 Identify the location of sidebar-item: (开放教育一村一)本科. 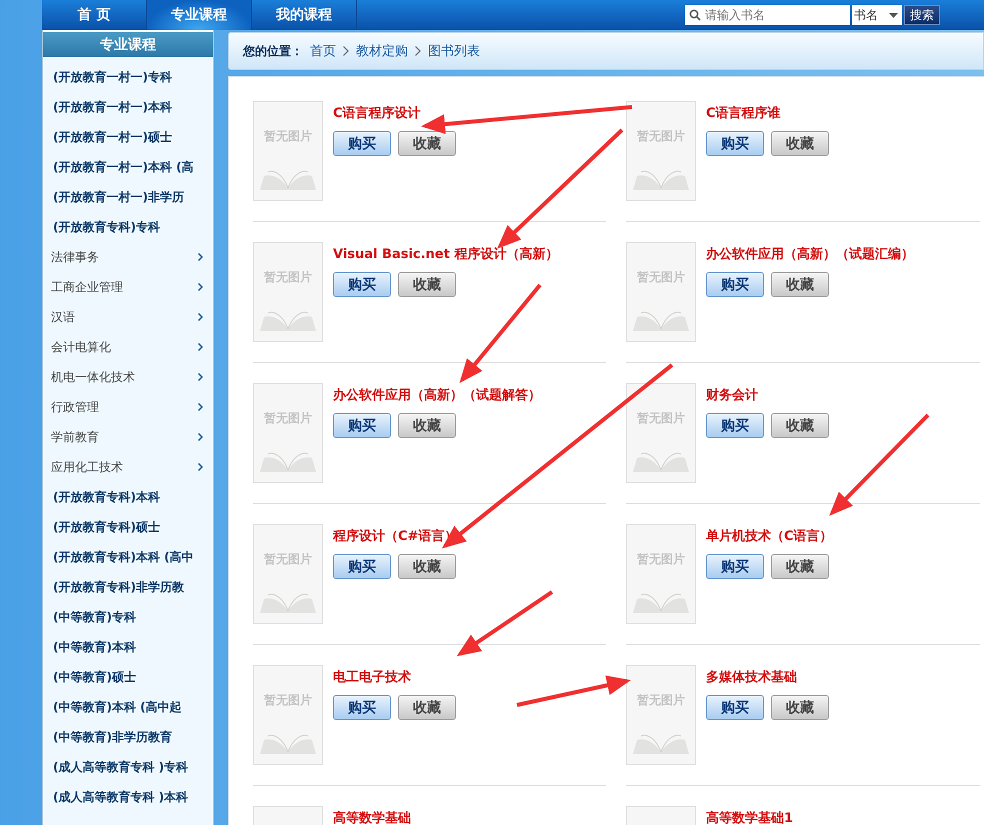
(128, 107).